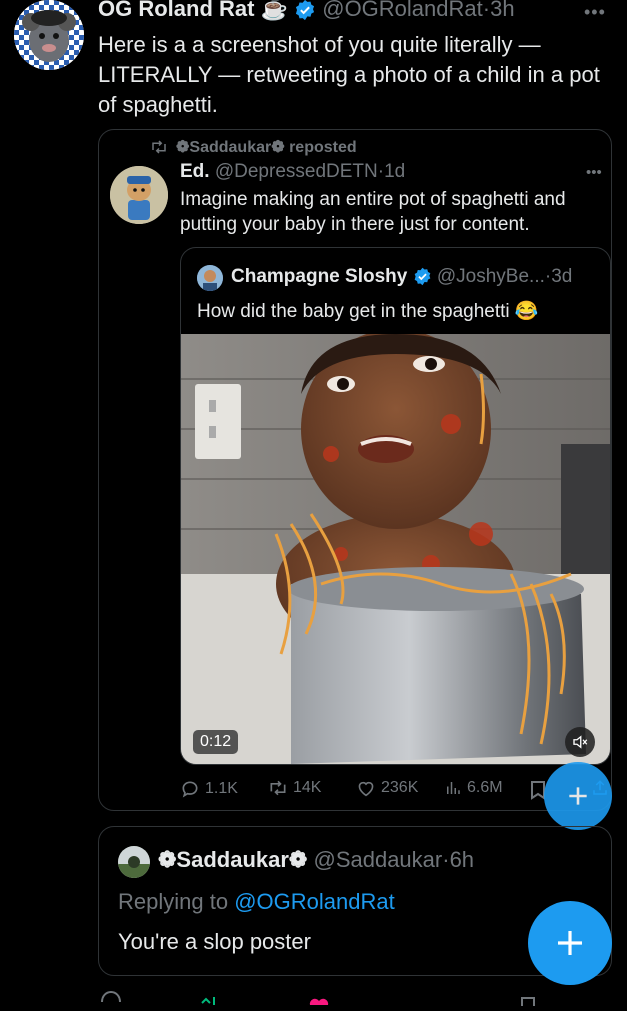  I want to click on reply-author-name: ❁Saddaukar❁, so click(232, 859).